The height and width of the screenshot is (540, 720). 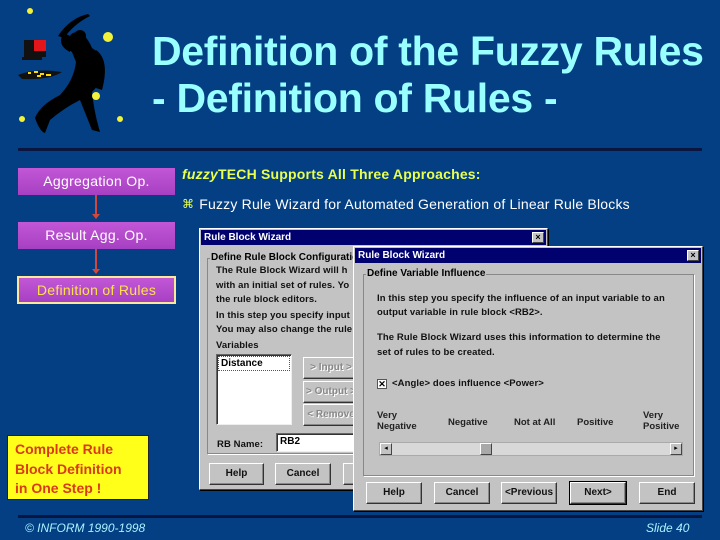 I want to click on previous-button: <Previous, so click(x=529, y=493).